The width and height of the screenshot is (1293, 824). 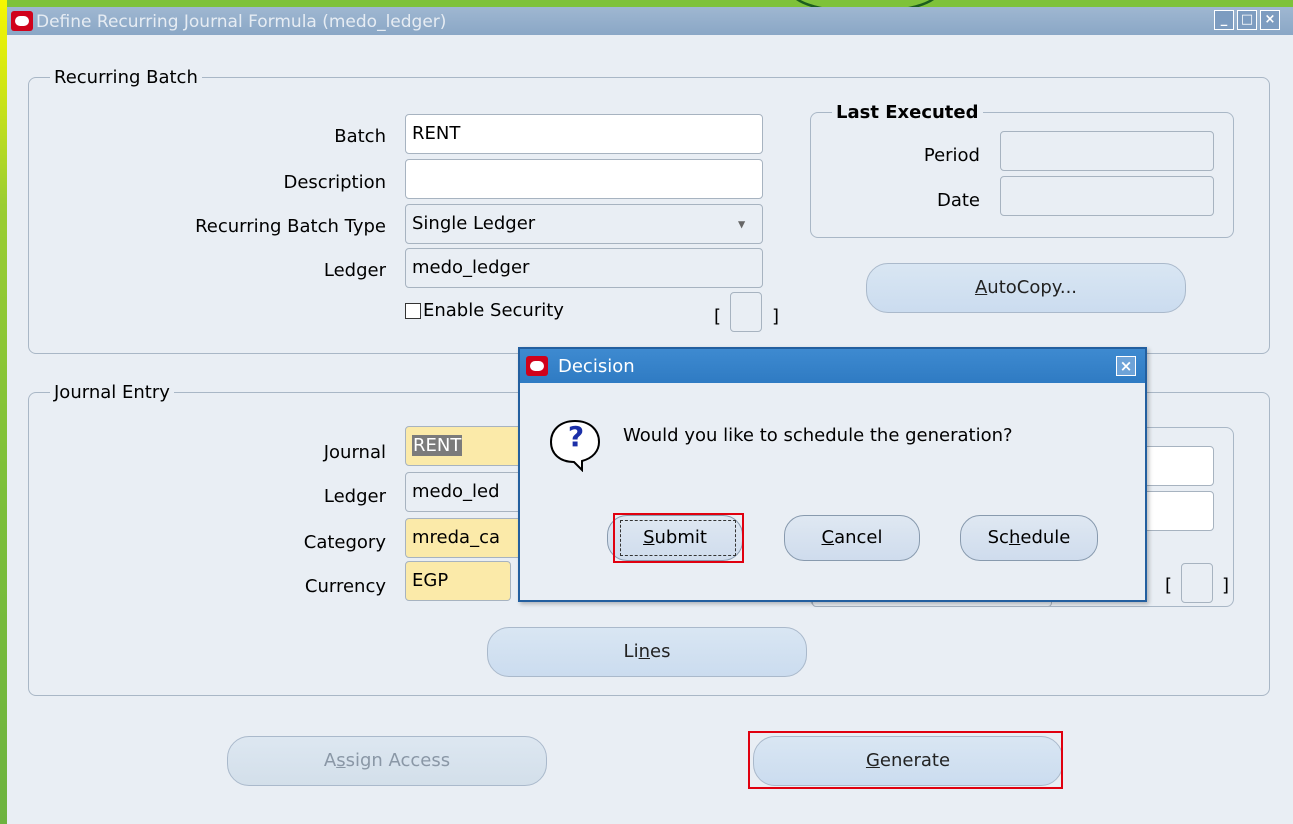 I want to click on lines-label-prefix: Li, so click(x=631, y=651).